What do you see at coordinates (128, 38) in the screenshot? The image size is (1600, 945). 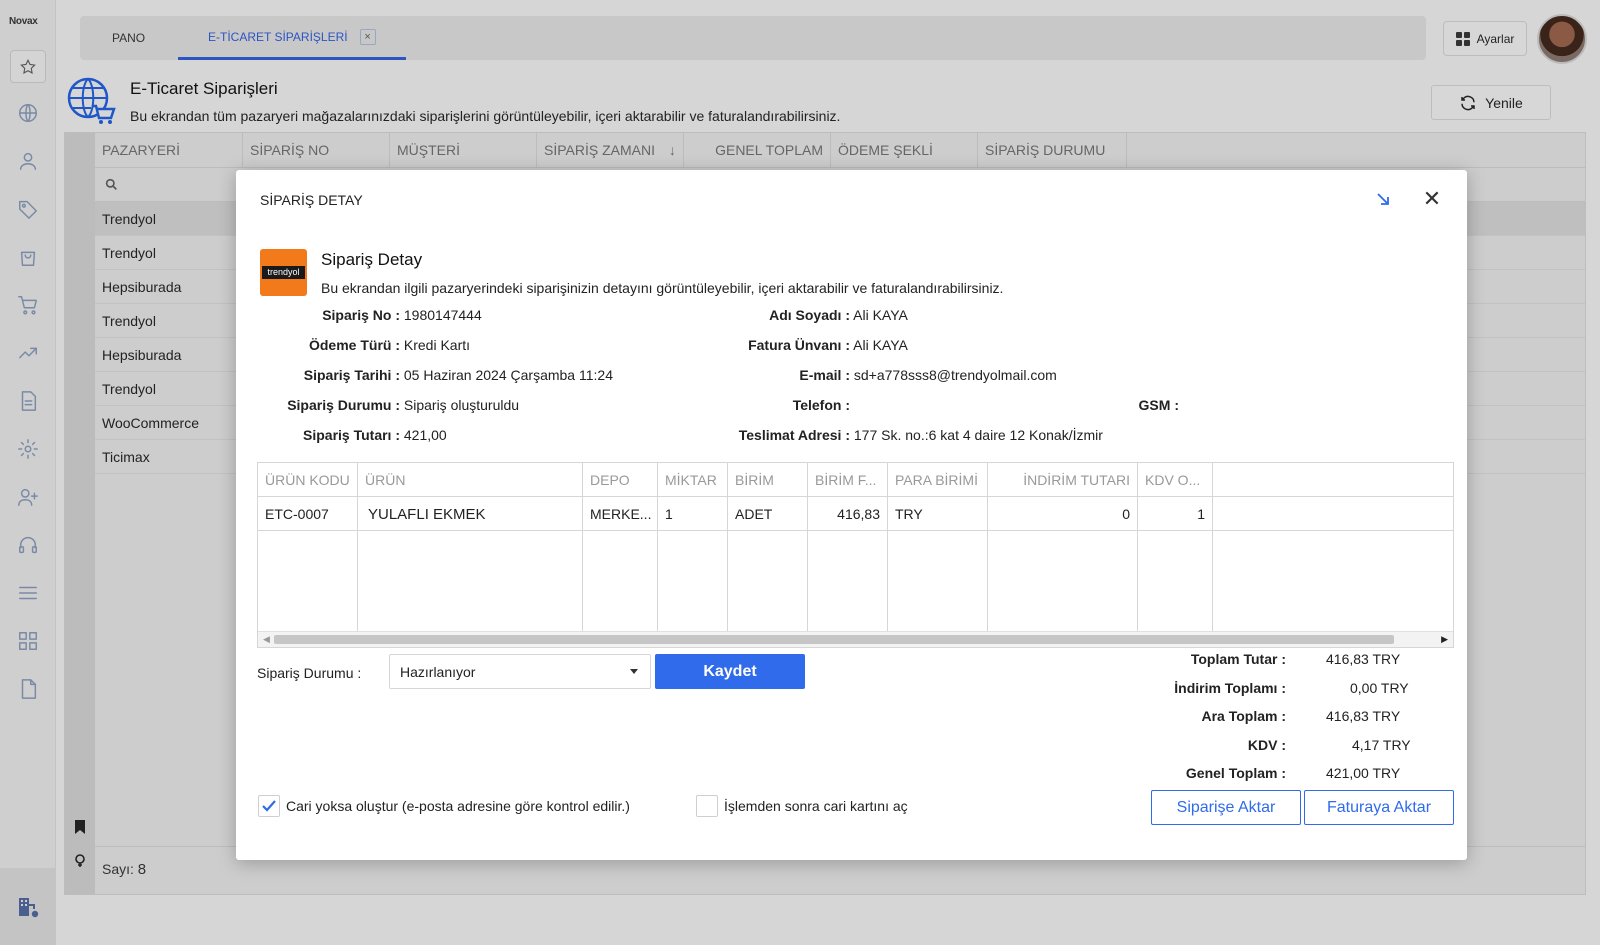 I see `tab-pano: PANO` at bounding box center [128, 38].